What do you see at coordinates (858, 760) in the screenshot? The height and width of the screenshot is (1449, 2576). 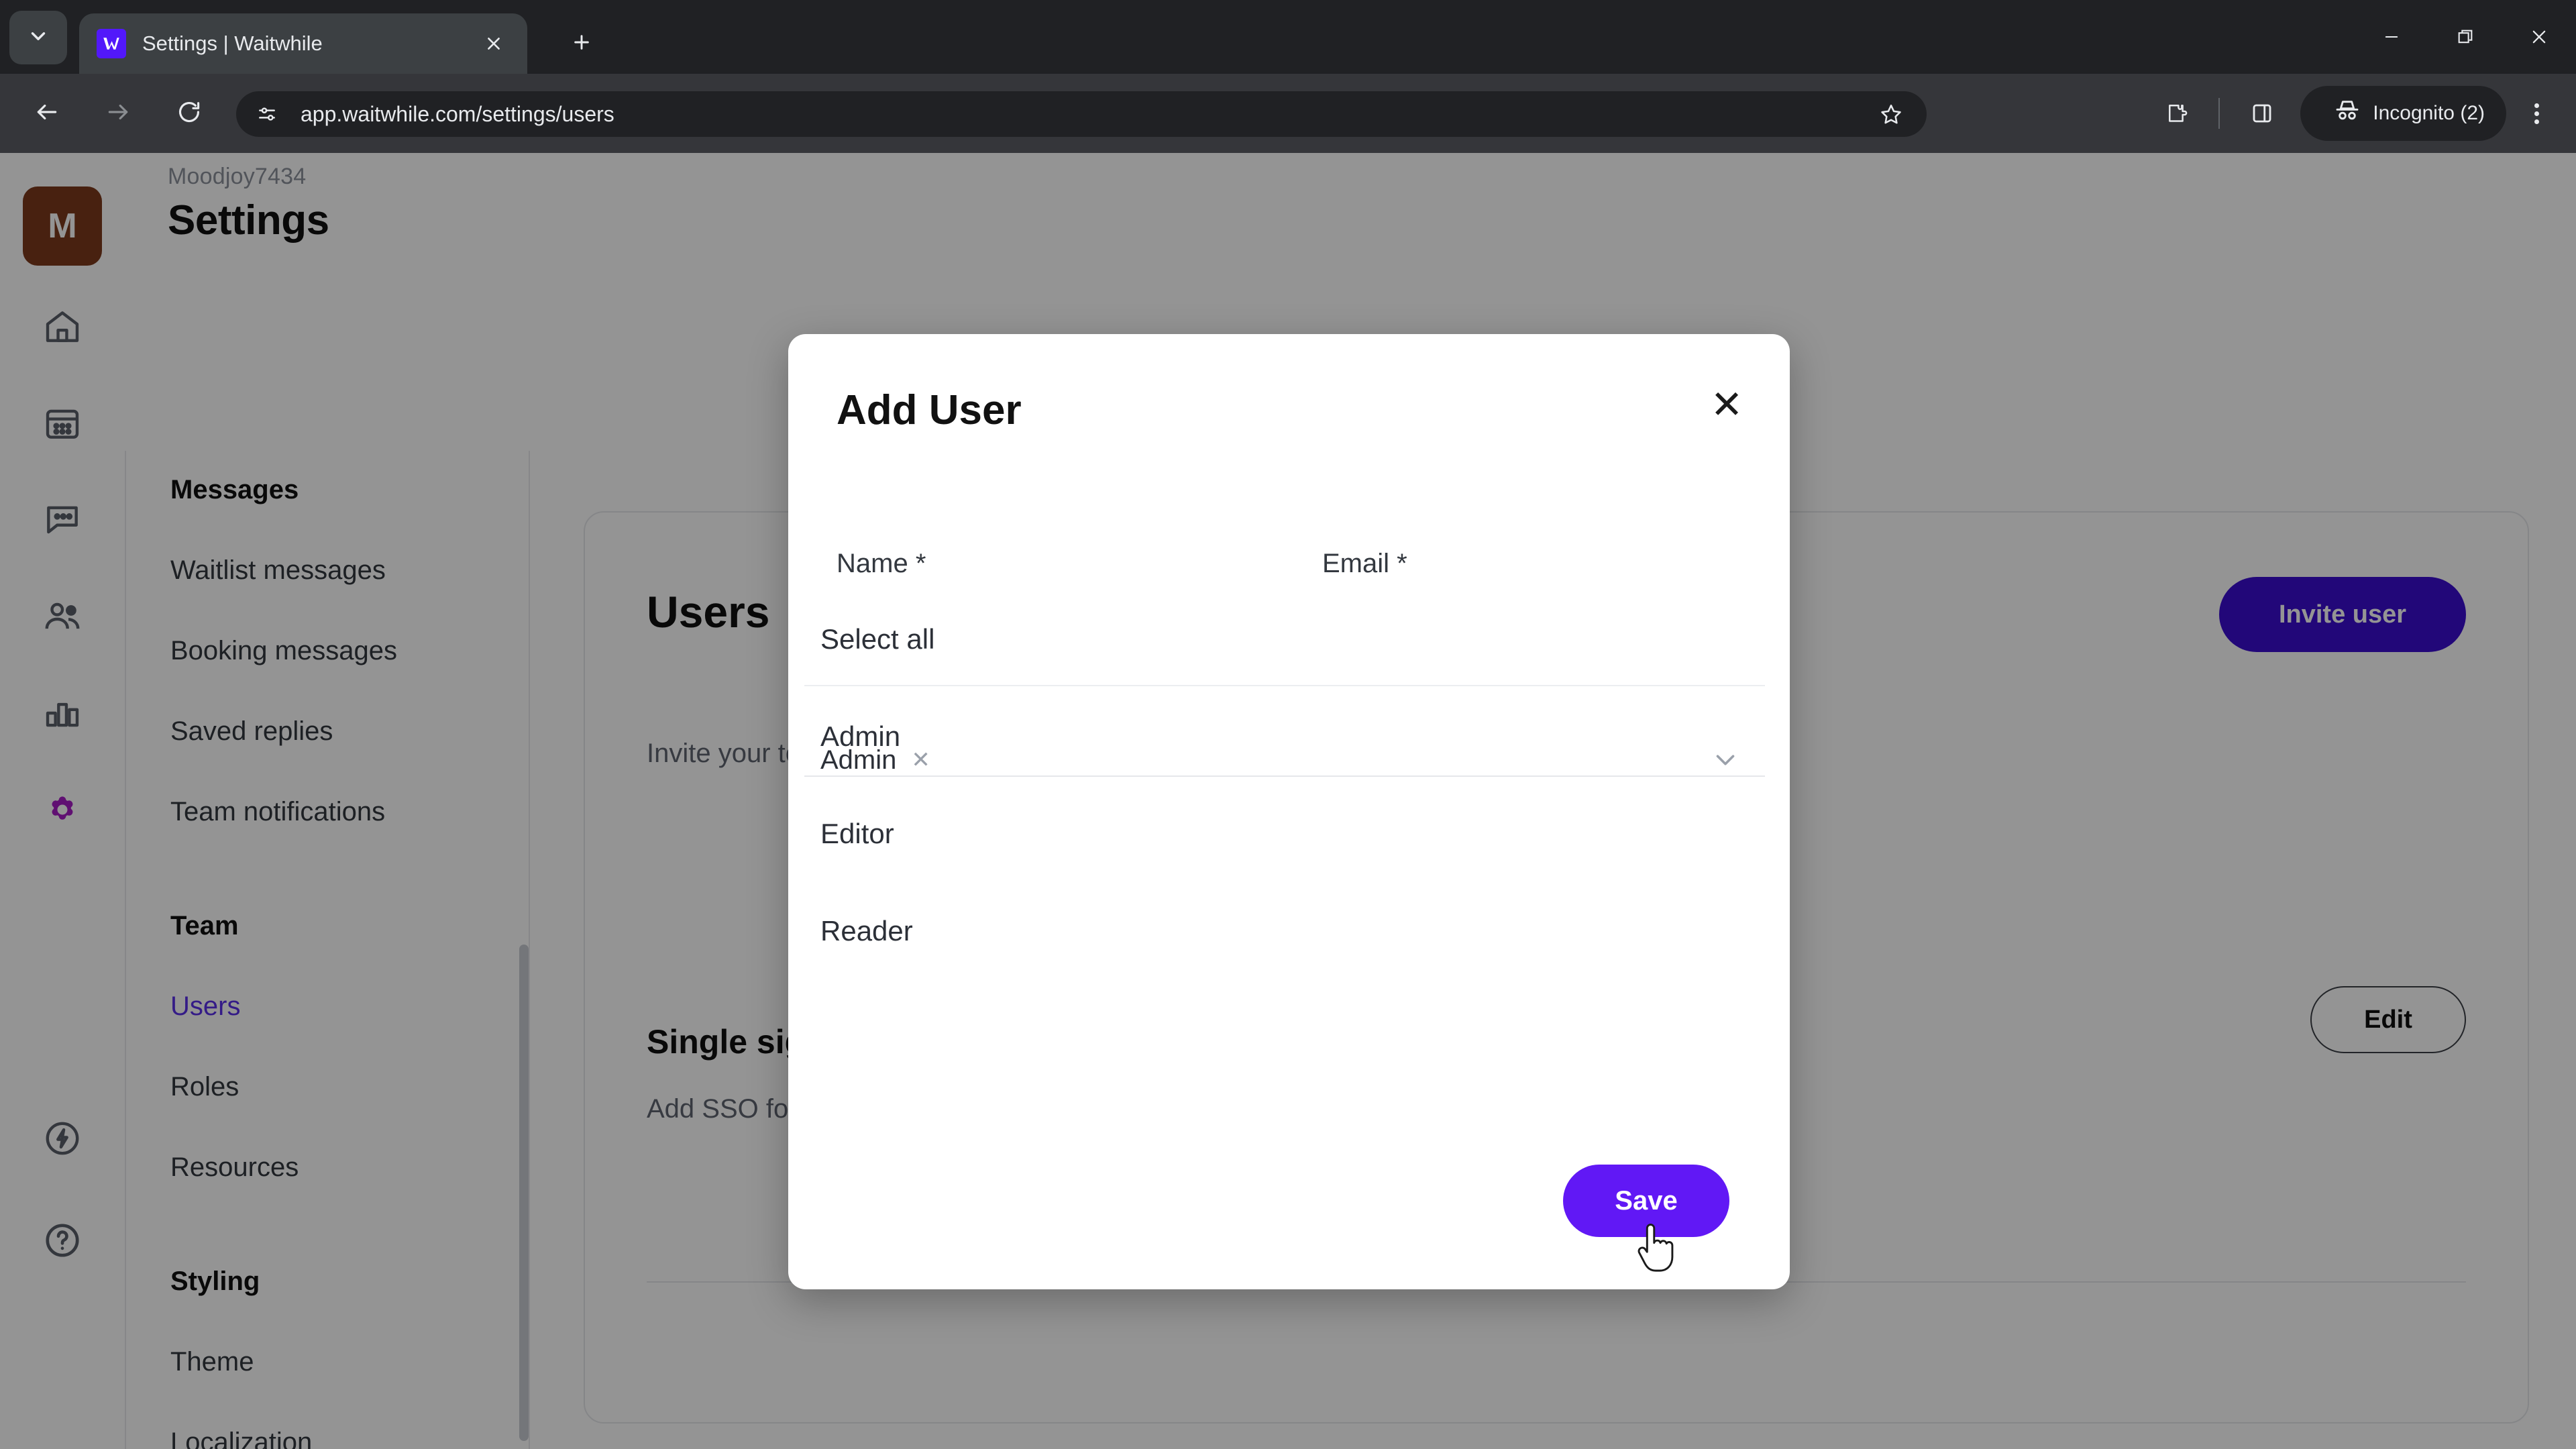 I see `selected-role-label: Admin` at bounding box center [858, 760].